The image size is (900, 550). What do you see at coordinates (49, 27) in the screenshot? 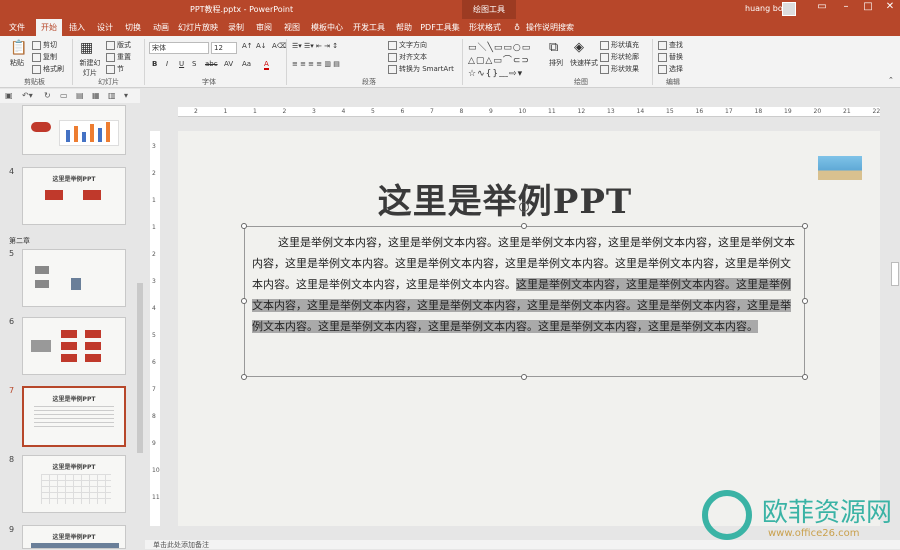
I see `tab-home: 开始` at bounding box center [49, 27].